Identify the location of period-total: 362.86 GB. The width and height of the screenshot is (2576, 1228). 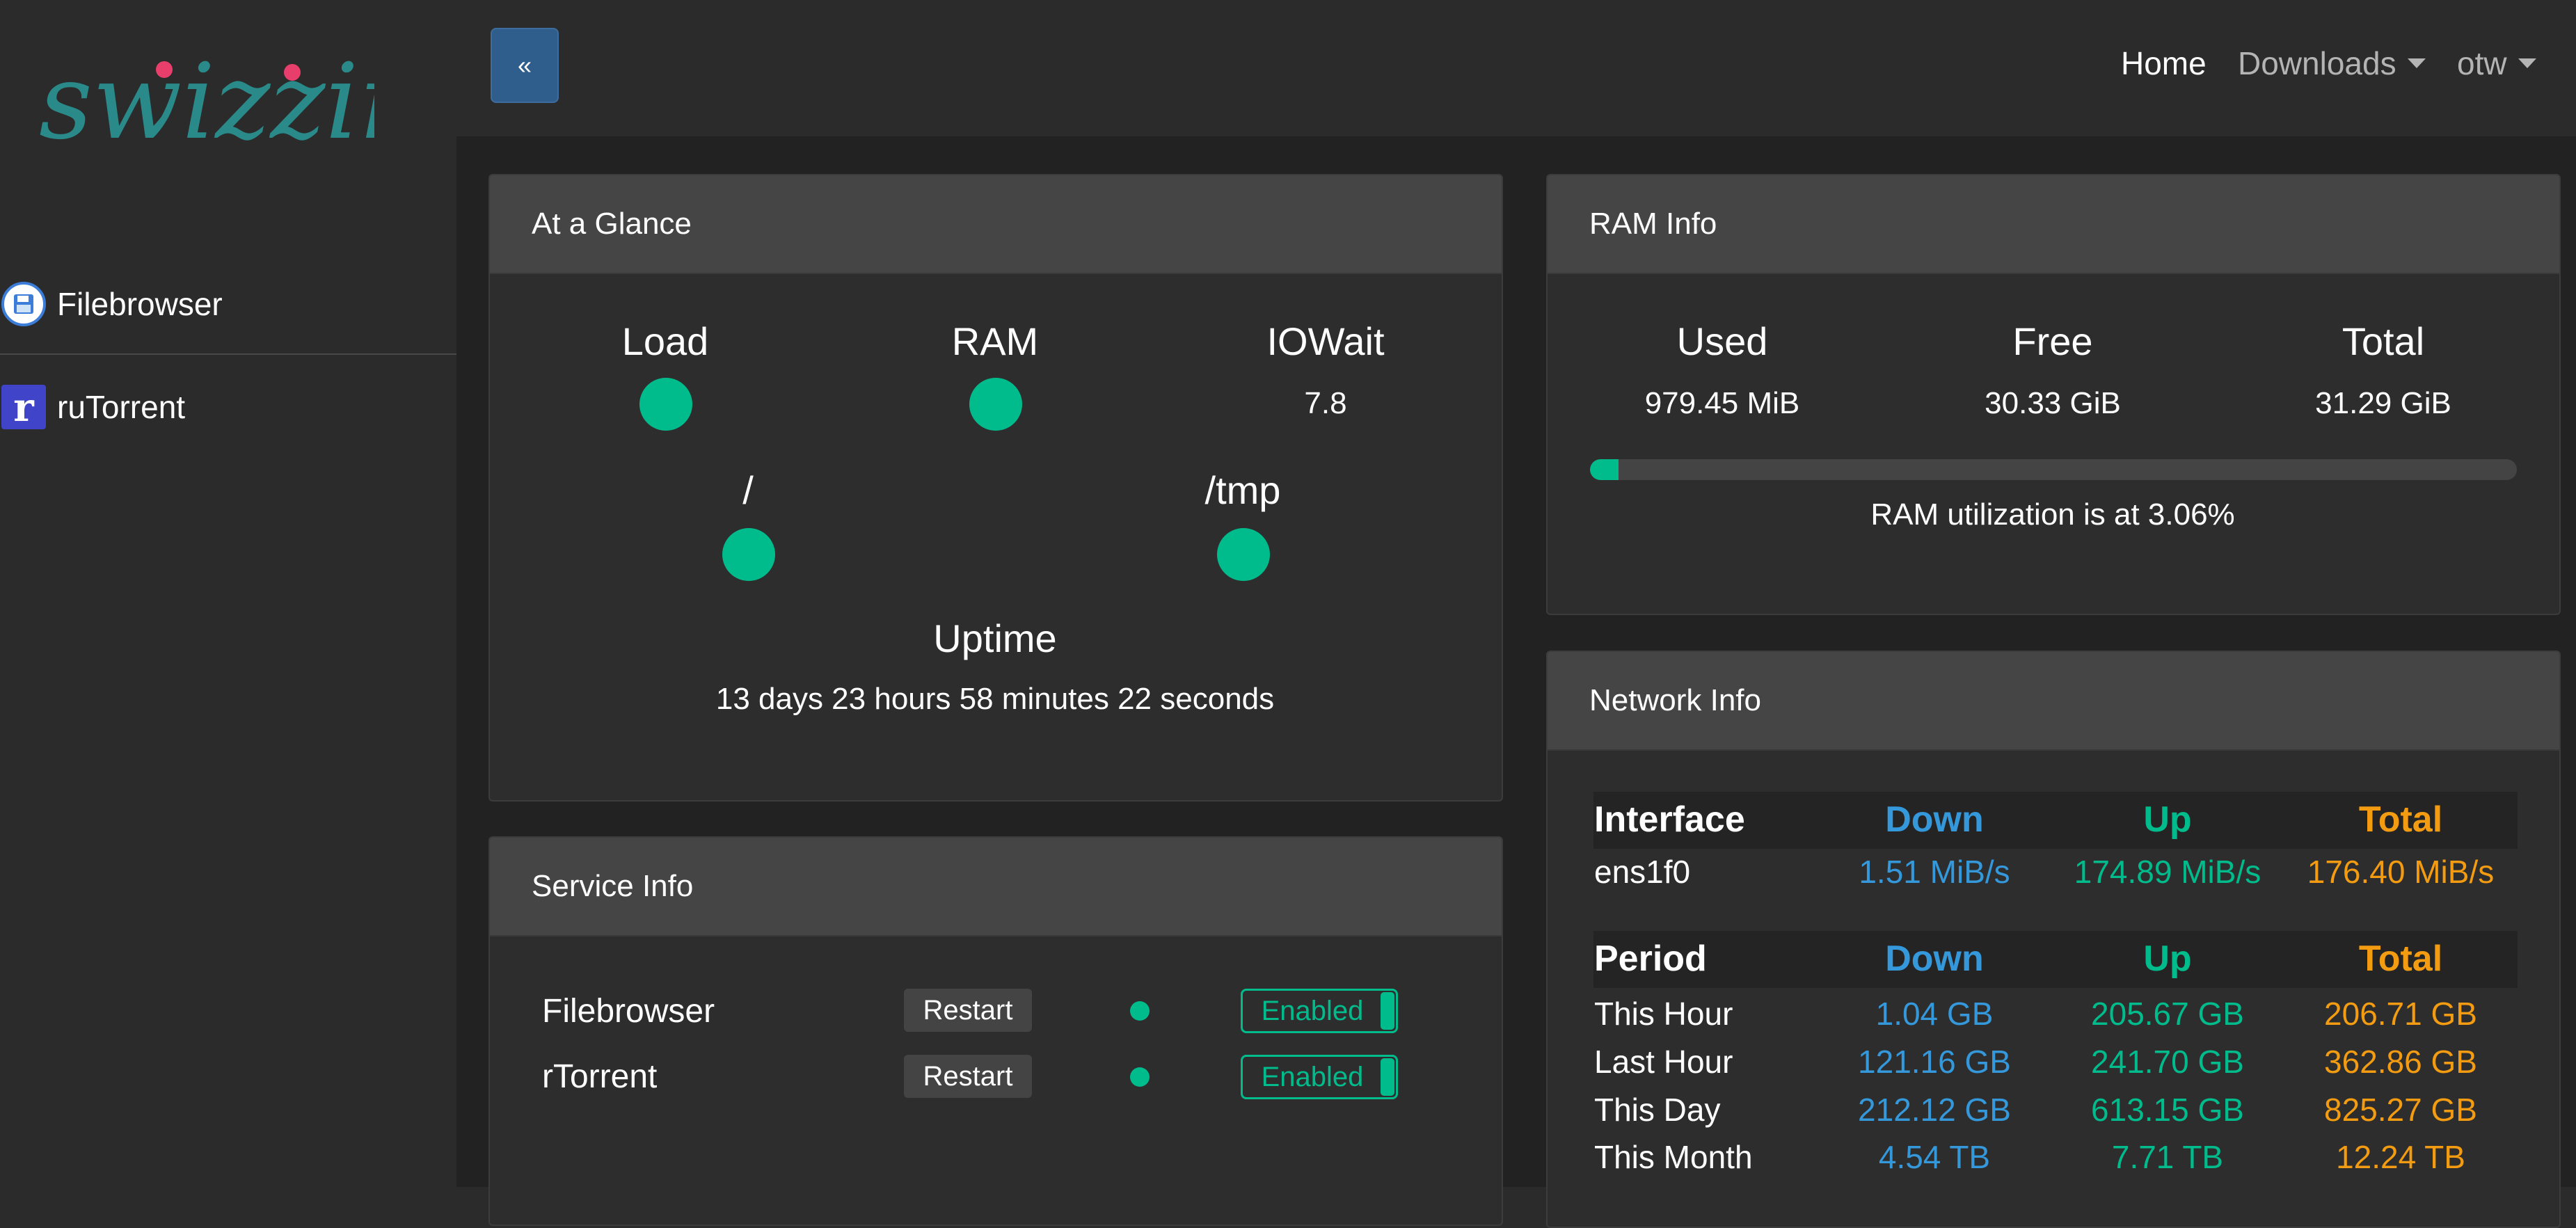
(2400, 1062).